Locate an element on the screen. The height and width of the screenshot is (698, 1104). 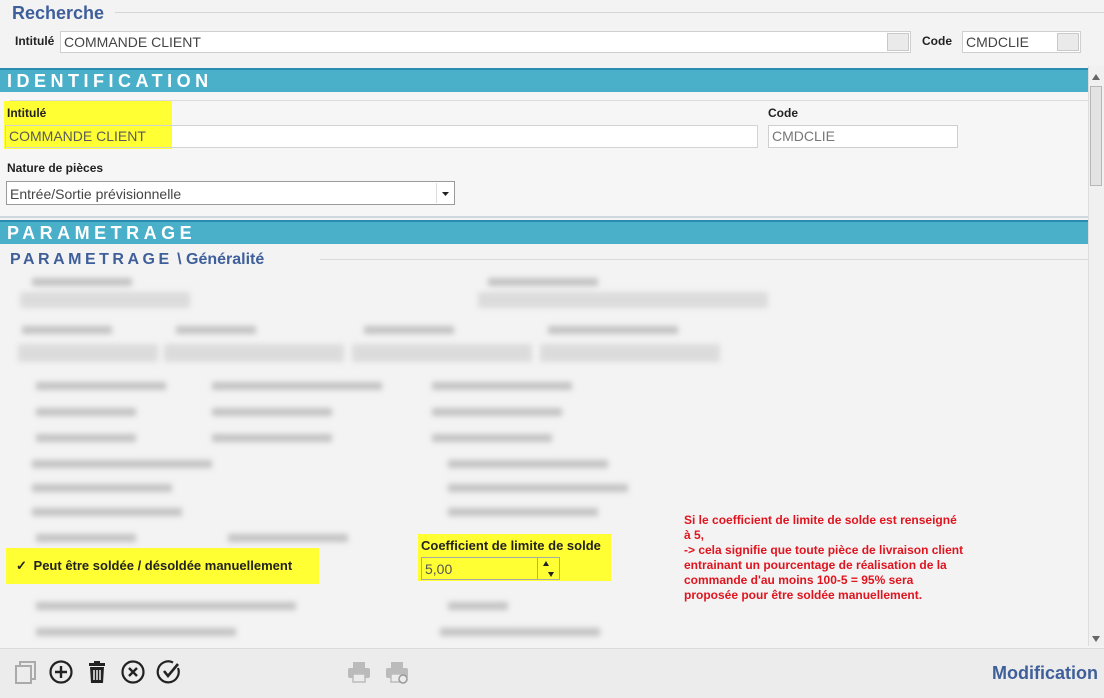
coef-value: 5,00 is located at coordinates (439, 569).